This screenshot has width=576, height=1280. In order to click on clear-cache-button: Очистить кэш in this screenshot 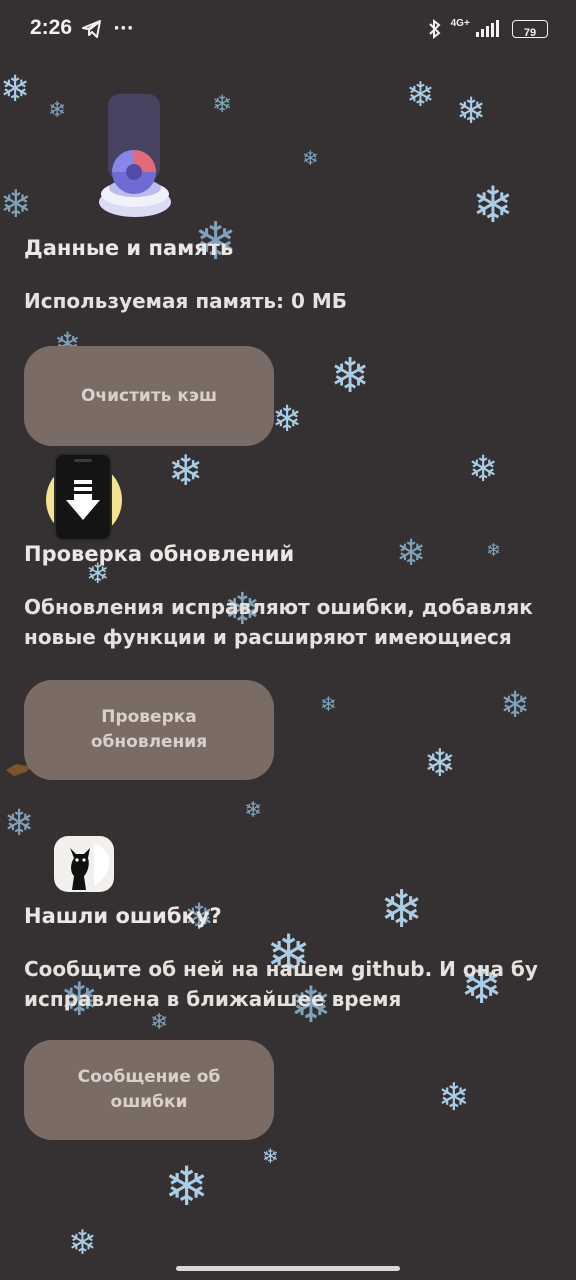, I will do `click(149, 396)`.